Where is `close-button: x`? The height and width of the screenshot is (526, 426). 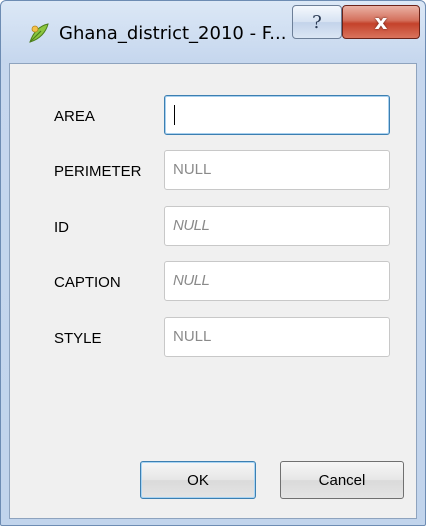 close-button: x is located at coordinates (381, 22).